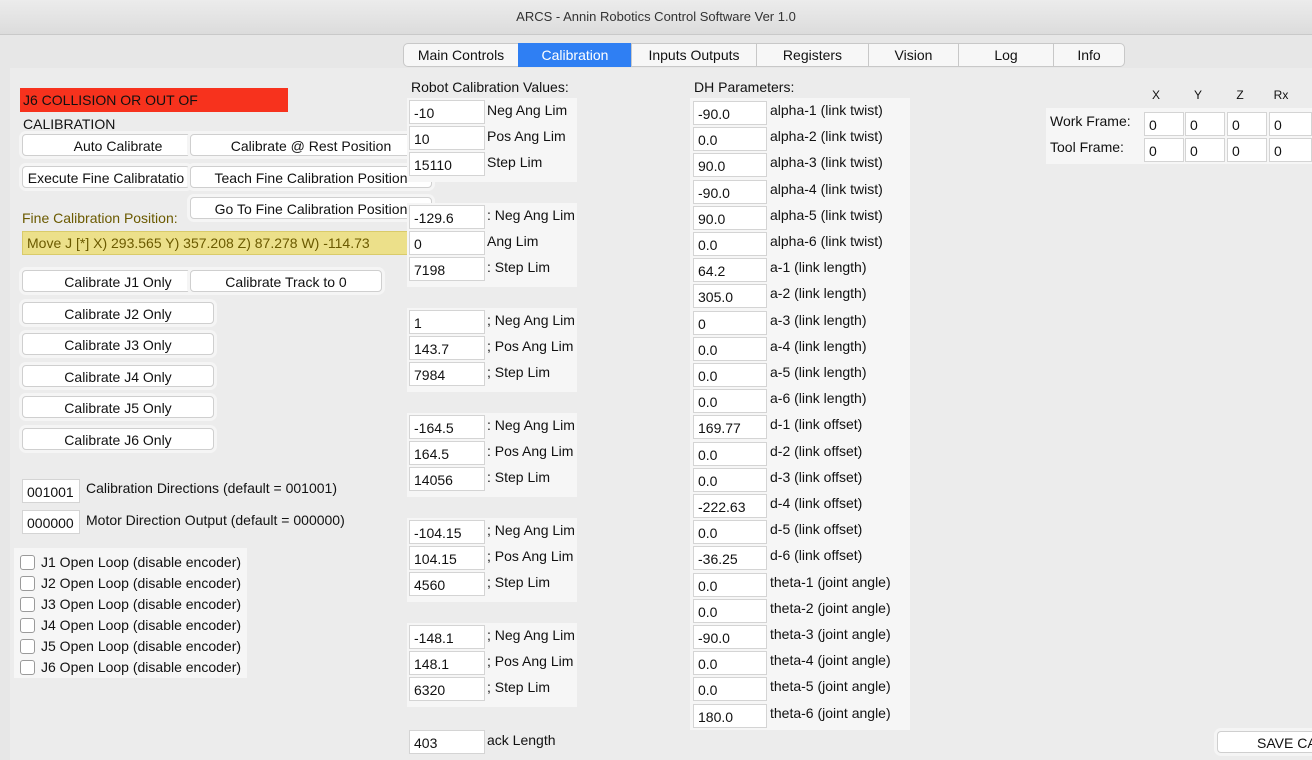 Image resolution: width=1312 pixels, height=760 pixels. What do you see at coordinates (1164, 150) in the screenshot?
I see `tool-frame-x-input: 0` at bounding box center [1164, 150].